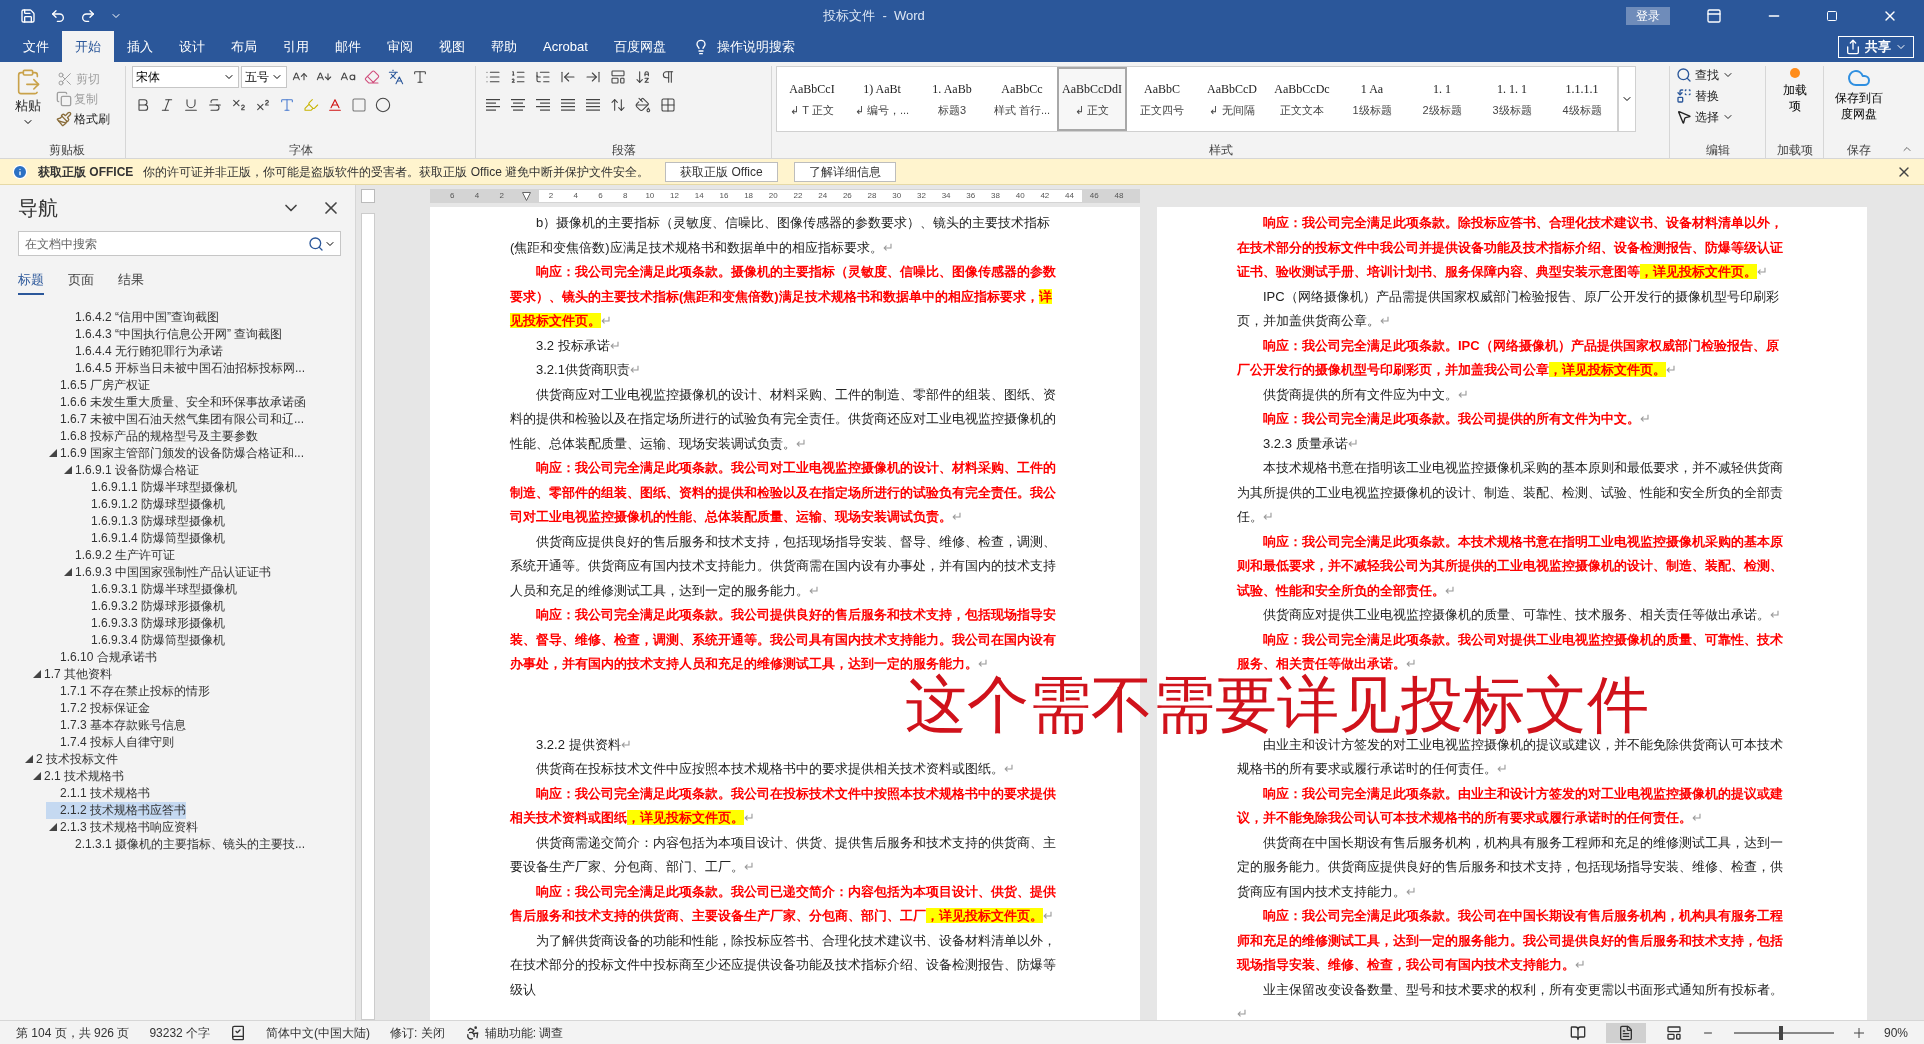 The height and width of the screenshot is (1044, 1924). I want to click on ribbon-tab: Acrobat, so click(565, 46).